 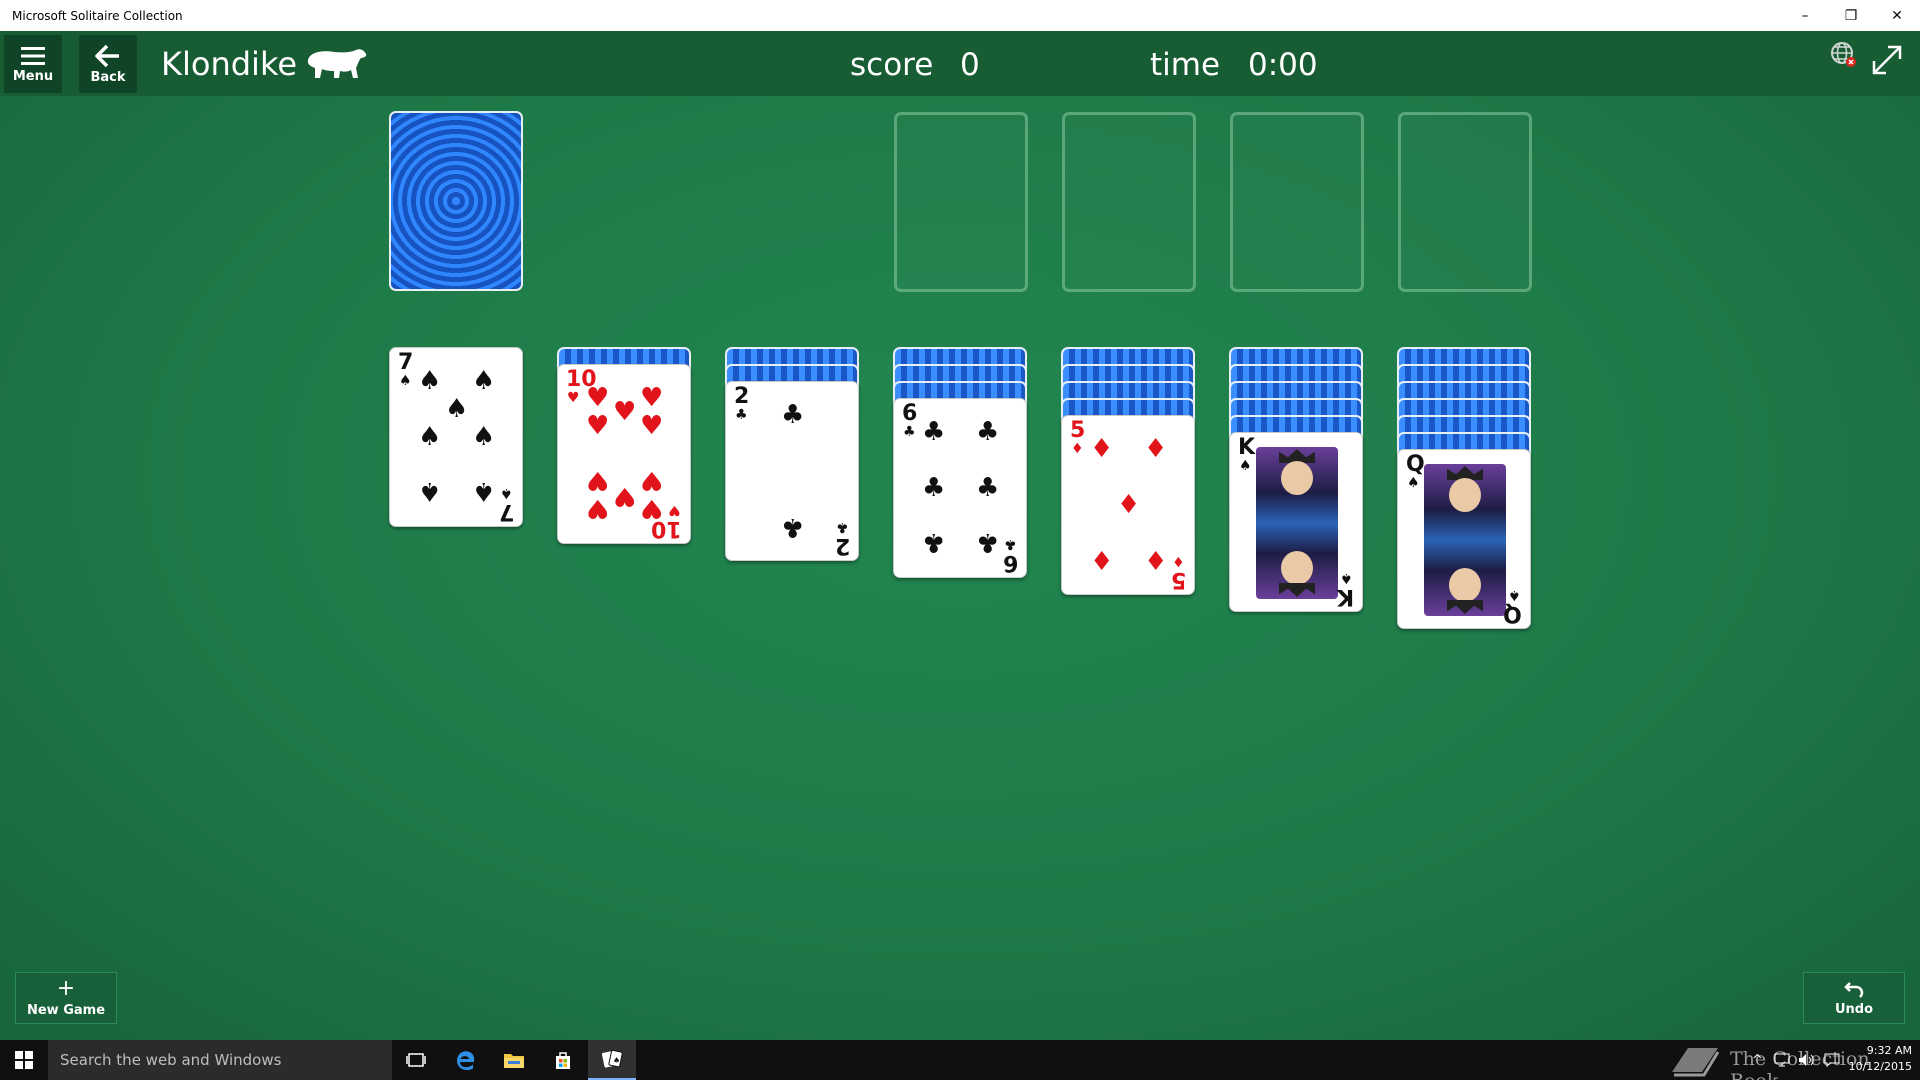 I want to click on file-explorer-icon, so click(x=514, y=1060).